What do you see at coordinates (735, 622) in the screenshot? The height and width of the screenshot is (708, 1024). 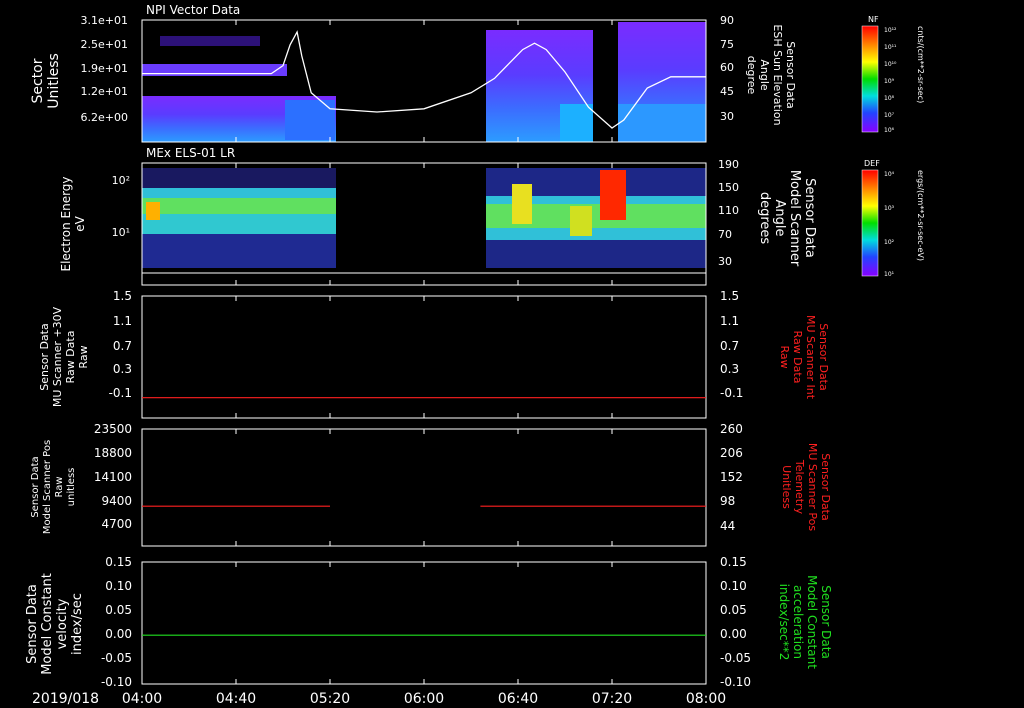 I see `p5-right-yticks: 0.15 0.10 0.05 0.00 -0.05 -0.10` at bounding box center [735, 622].